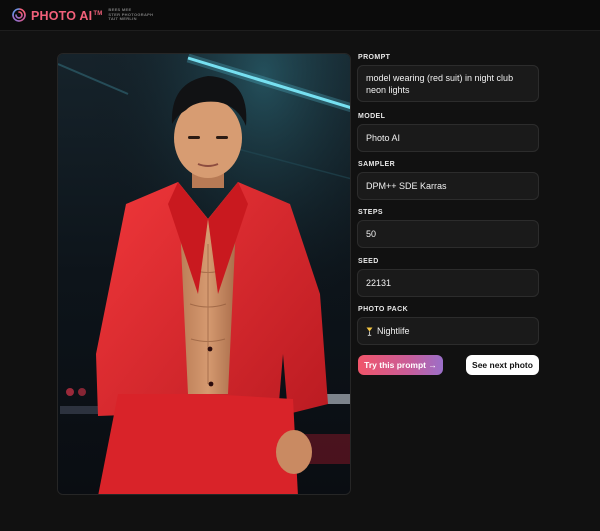  I want to click on steps-value: 50, so click(371, 234).